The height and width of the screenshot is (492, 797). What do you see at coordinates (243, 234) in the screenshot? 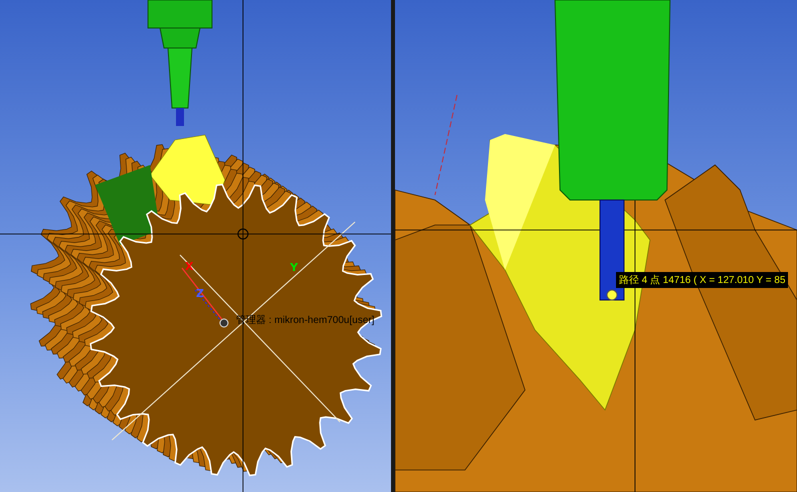
I see `crosshair-icon` at bounding box center [243, 234].